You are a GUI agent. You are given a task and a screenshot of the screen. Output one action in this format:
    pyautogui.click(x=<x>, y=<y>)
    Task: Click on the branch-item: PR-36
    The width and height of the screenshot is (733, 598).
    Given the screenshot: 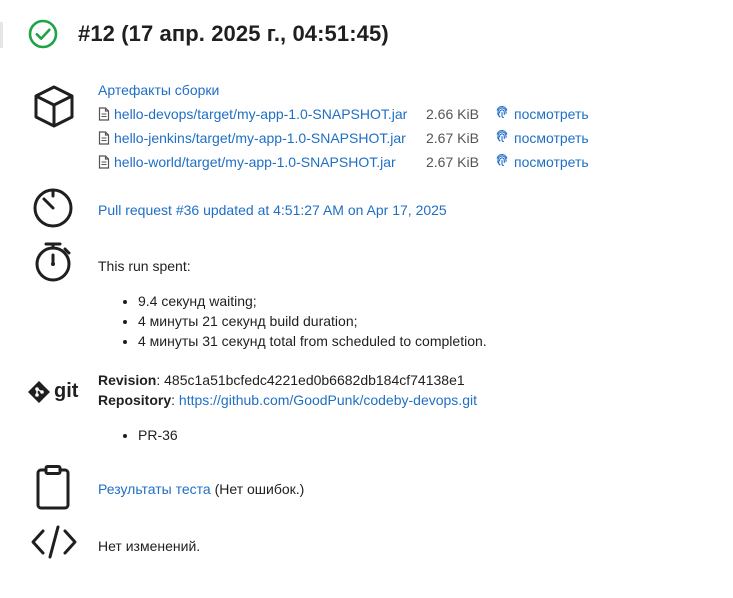 What is the action you would take?
    pyautogui.click(x=425, y=435)
    